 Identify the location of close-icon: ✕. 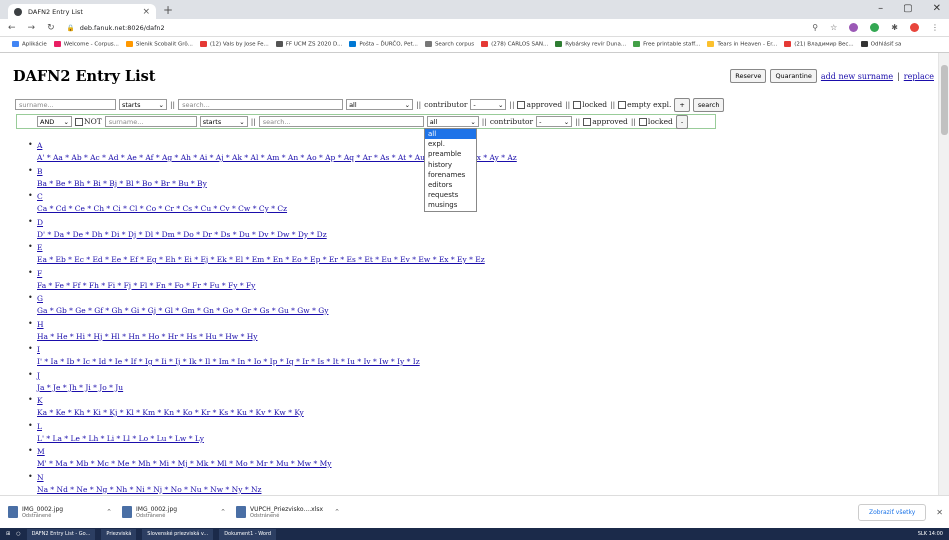
(939, 512).